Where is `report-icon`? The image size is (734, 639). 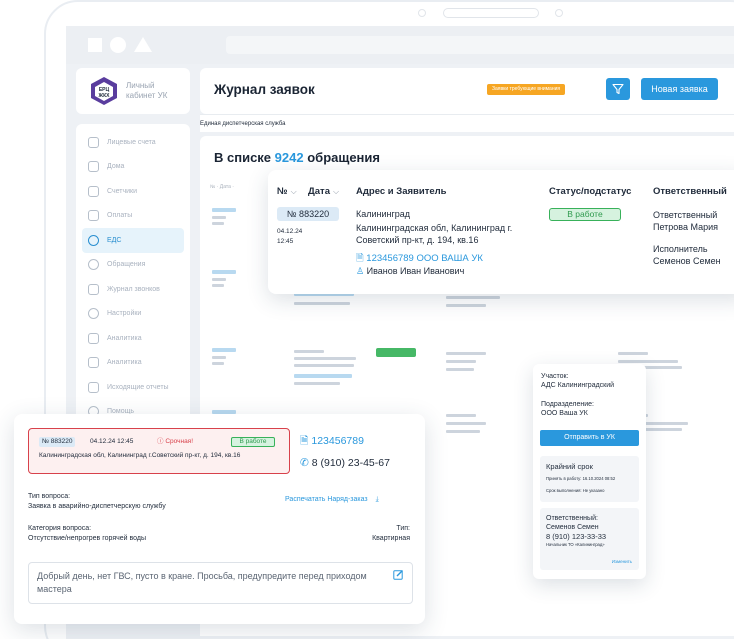 report-icon is located at coordinates (93, 363).